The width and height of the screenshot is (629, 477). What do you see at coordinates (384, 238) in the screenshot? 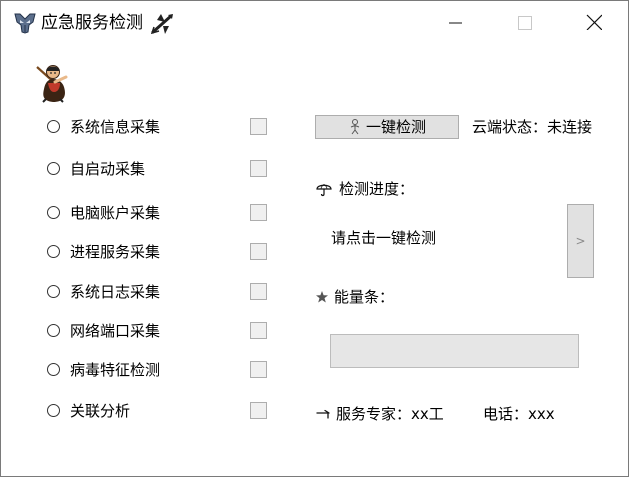
I see `progress-status-text: 请点击一键检测` at bounding box center [384, 238].